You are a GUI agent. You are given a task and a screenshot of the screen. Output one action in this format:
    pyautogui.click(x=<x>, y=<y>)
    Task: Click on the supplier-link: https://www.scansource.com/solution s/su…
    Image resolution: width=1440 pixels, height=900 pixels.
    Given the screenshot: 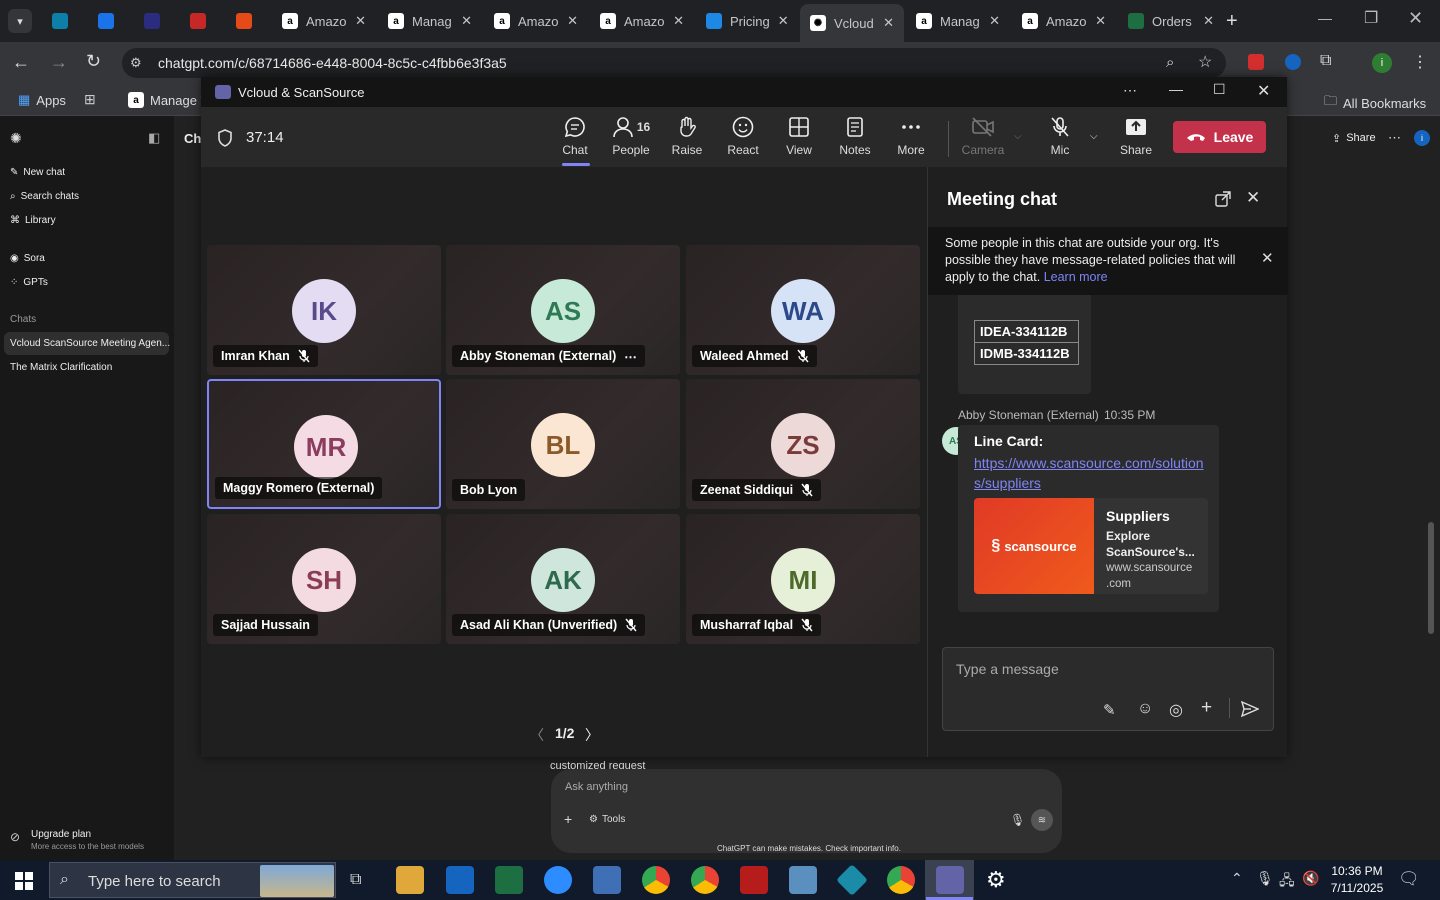 What is the action you would take?
    pyautogui.click(x=1094, y=473)
    